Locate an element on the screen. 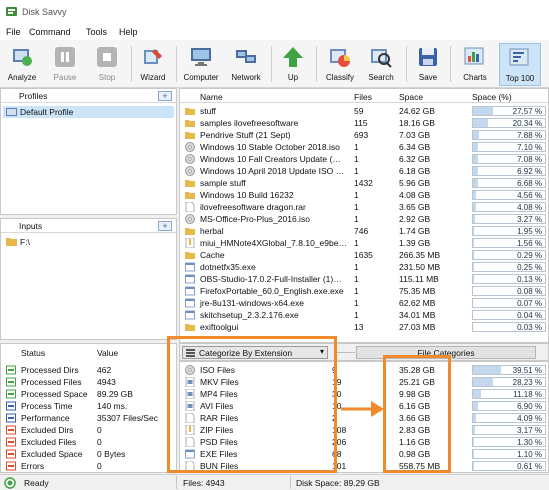 The width and height of the screenshot is (549, 490). space-bar: 4.08 % is located at coordinates (509, 207).